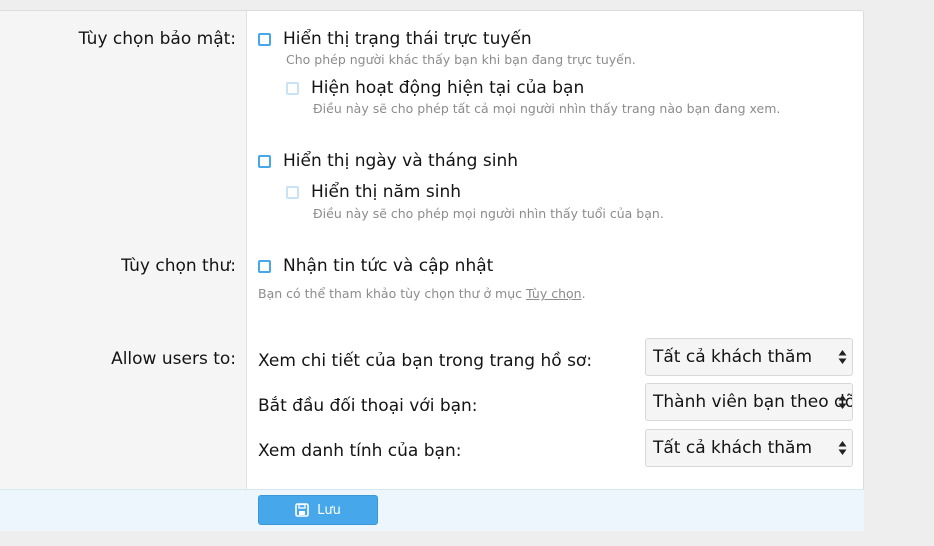 This screenshot has height=546, width=934. What do you see at coordinates (264, 161) in the screenshot?
I see `birthday-checkbox` at bounding box center [264, 161].